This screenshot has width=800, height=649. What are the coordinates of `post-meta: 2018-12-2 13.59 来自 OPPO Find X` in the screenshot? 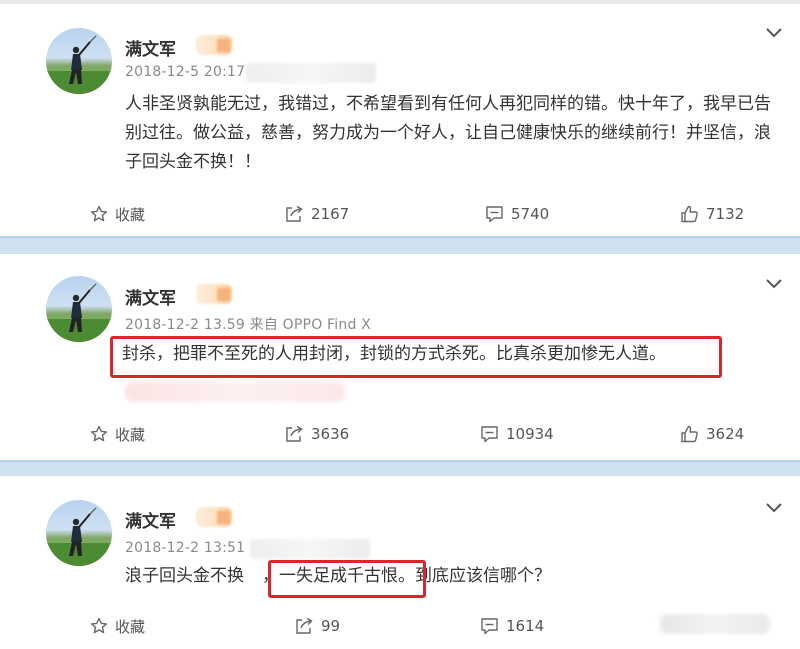 It's located at (248, 324).